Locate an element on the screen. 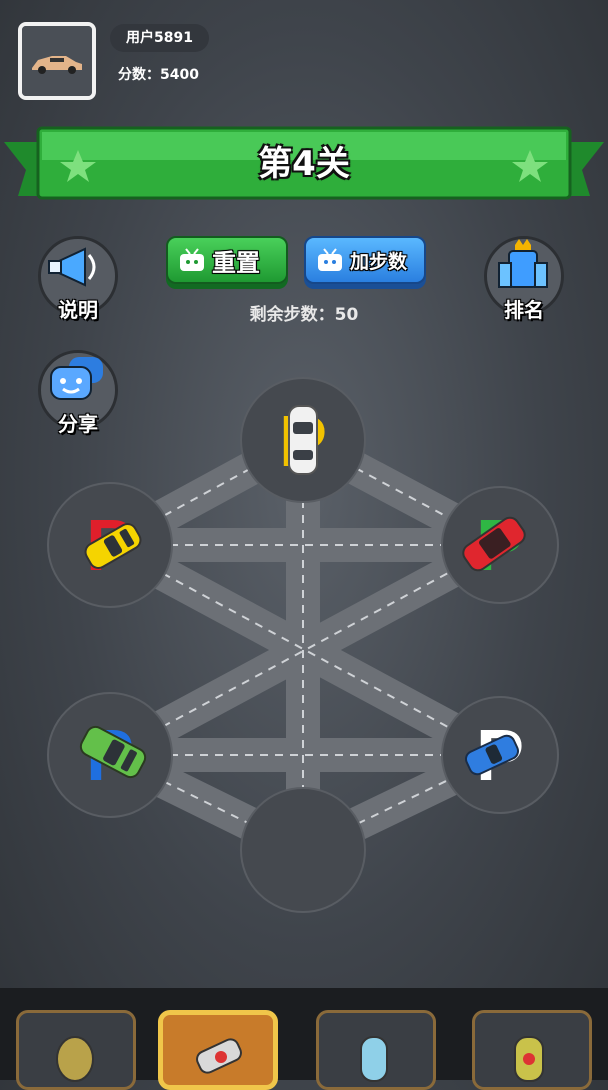 Image resolution: width=608 pixels, height=1090 pixels. capsule-item-icon is located at coordinates (374, 1059).